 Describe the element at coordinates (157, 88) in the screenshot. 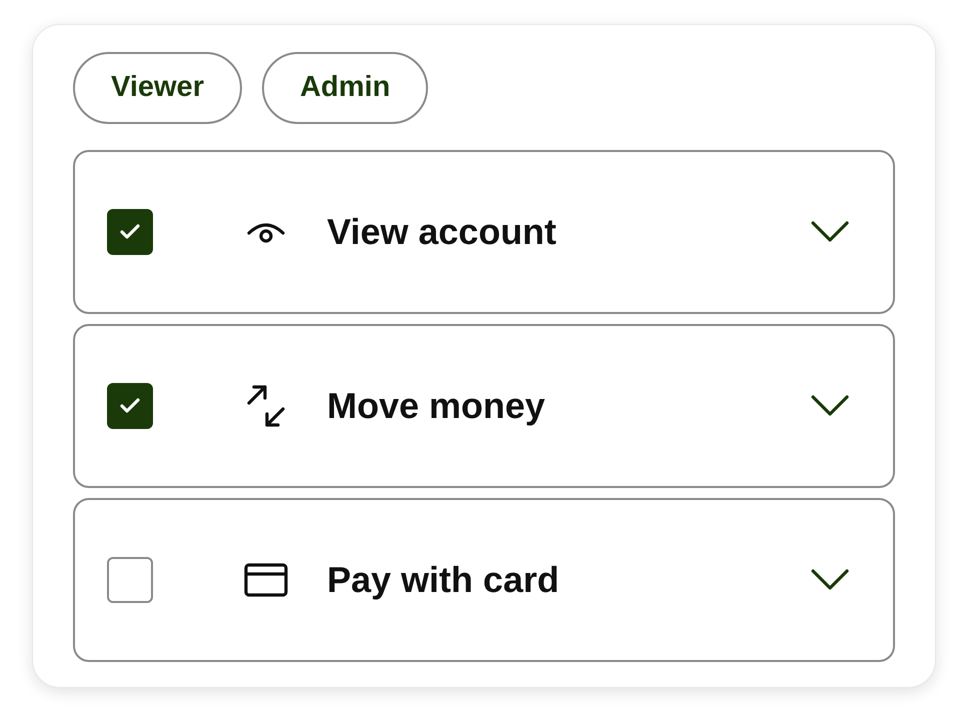

I see `role-chip: Viewer` at that location.